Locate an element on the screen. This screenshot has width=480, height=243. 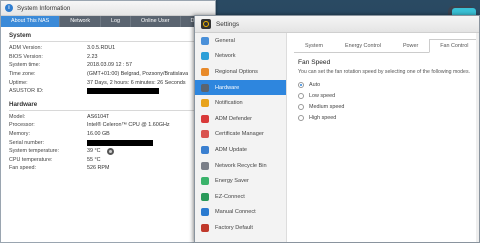
update-icon is located at coordinates (205, 149).